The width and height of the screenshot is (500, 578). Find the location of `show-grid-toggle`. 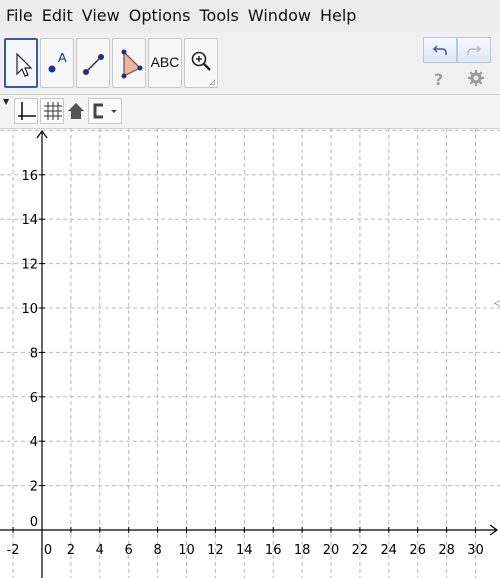

show-grid-toggle is located at coordinates (52, 111).